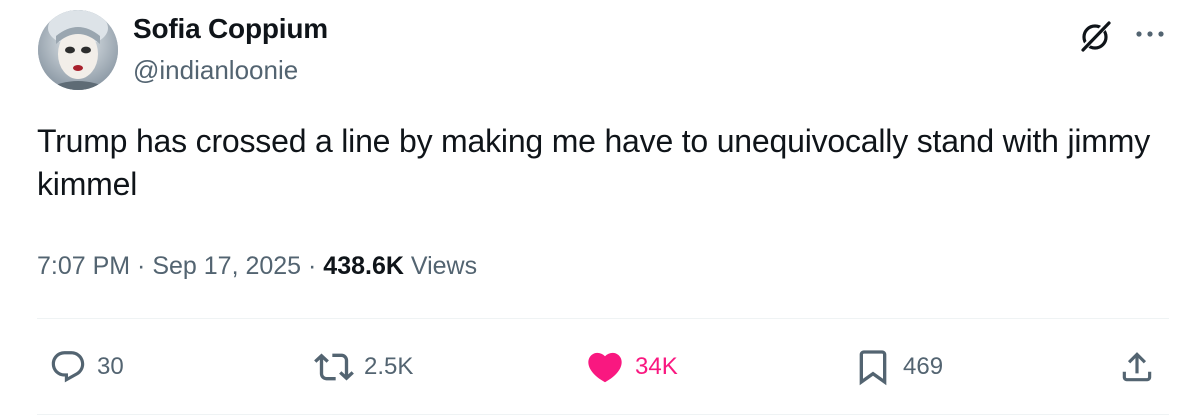  Describe the element at coordinates (389, 366) in the screenshot. I see `repost-count: 2.5K` at that location.